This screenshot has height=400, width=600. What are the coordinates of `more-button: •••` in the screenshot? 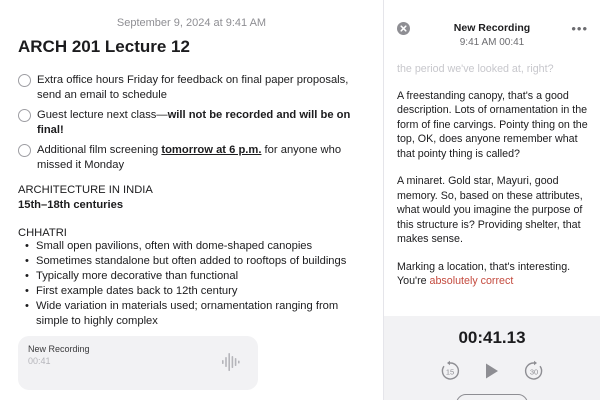 It's located at (579, 28).